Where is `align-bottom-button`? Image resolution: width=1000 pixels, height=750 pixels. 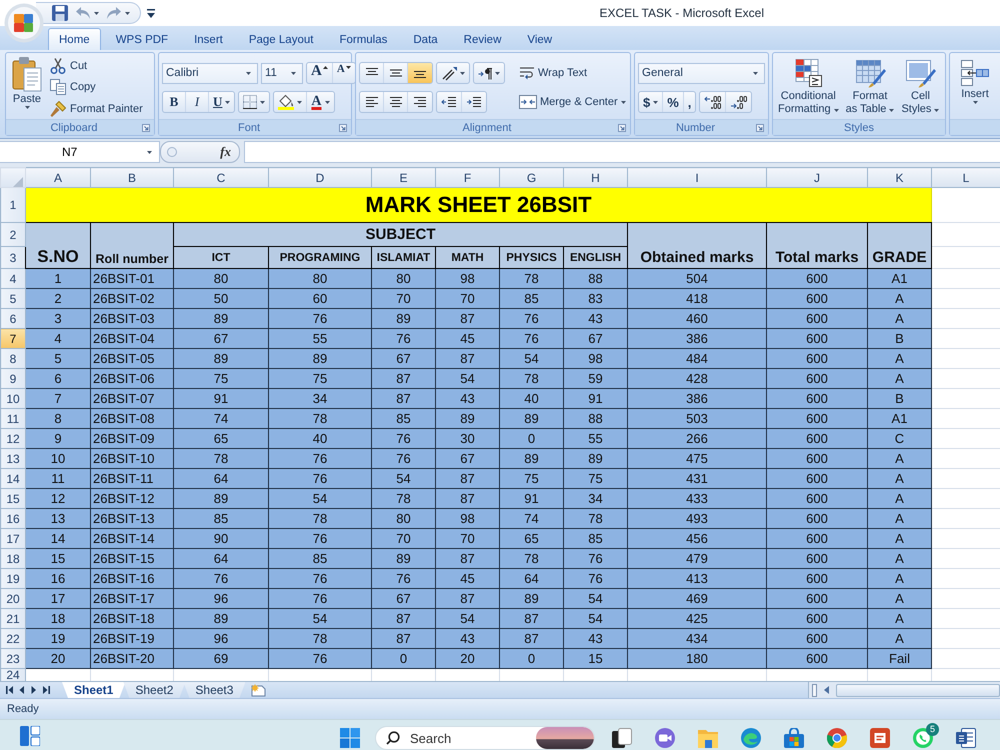
align-bottom-button is located at coordinates (420, 73).